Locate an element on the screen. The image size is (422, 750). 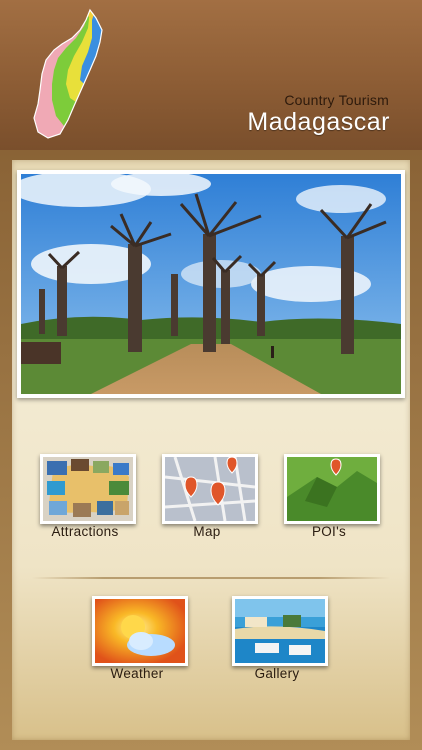
attractions-button: Attractions is located at coordinates (81, 504).